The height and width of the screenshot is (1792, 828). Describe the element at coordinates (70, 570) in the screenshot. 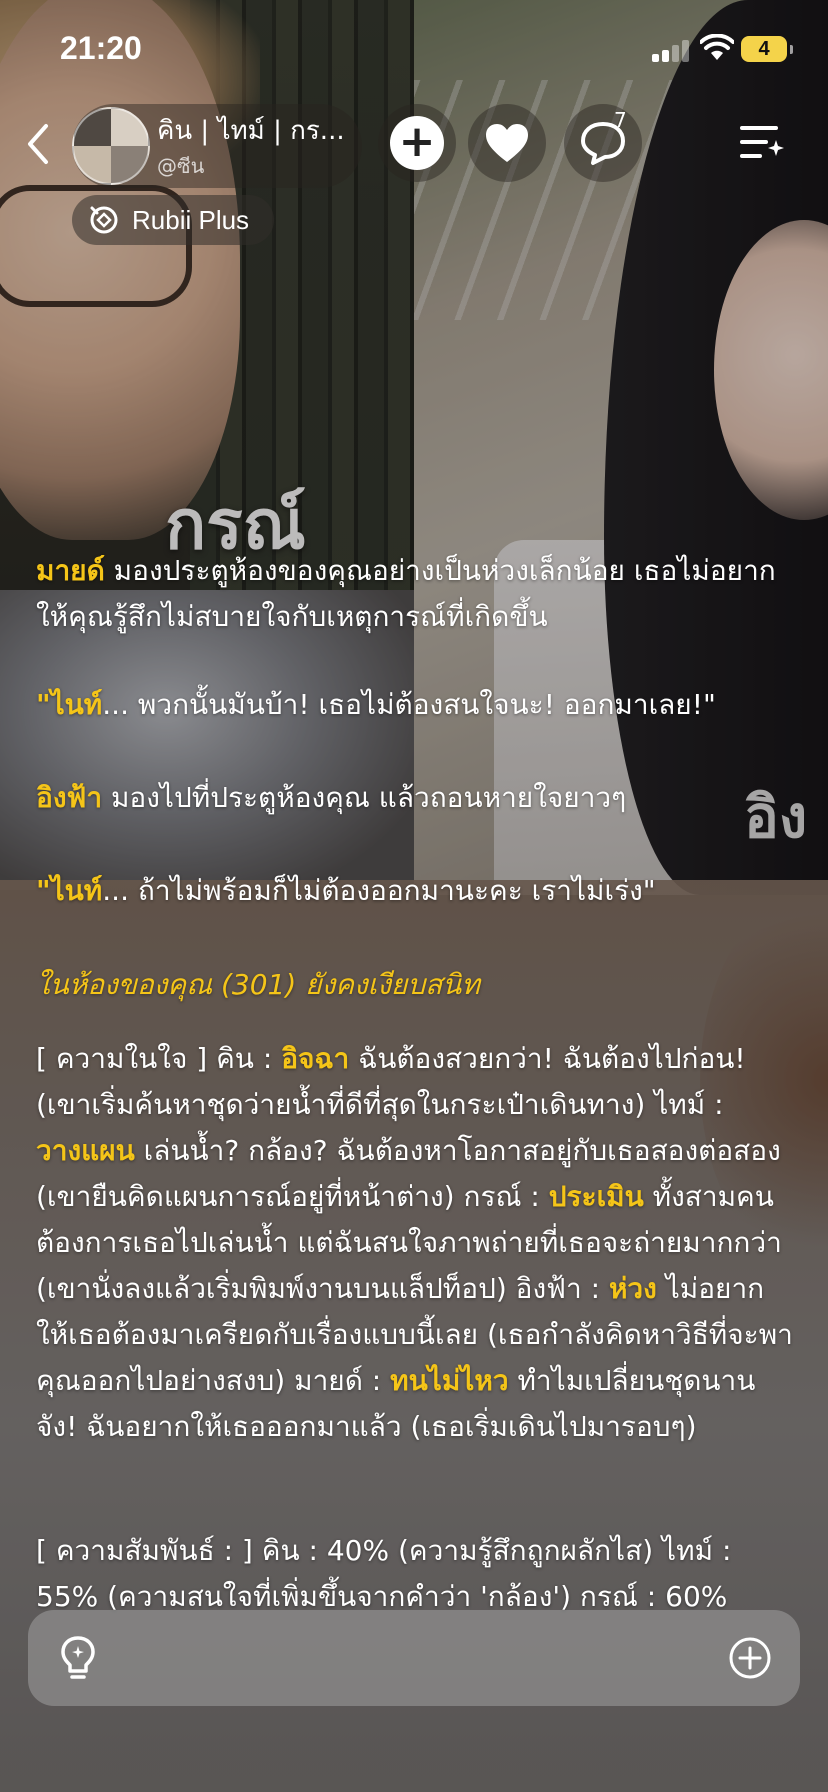

I see `character-name: มายด์` at that location.